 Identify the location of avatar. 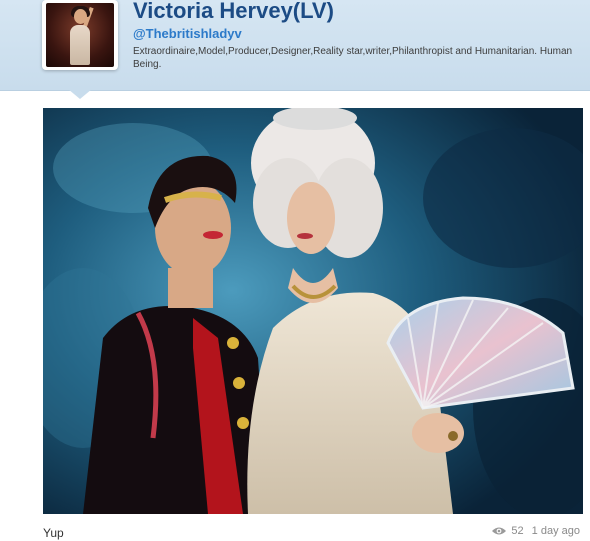
(80, 35).